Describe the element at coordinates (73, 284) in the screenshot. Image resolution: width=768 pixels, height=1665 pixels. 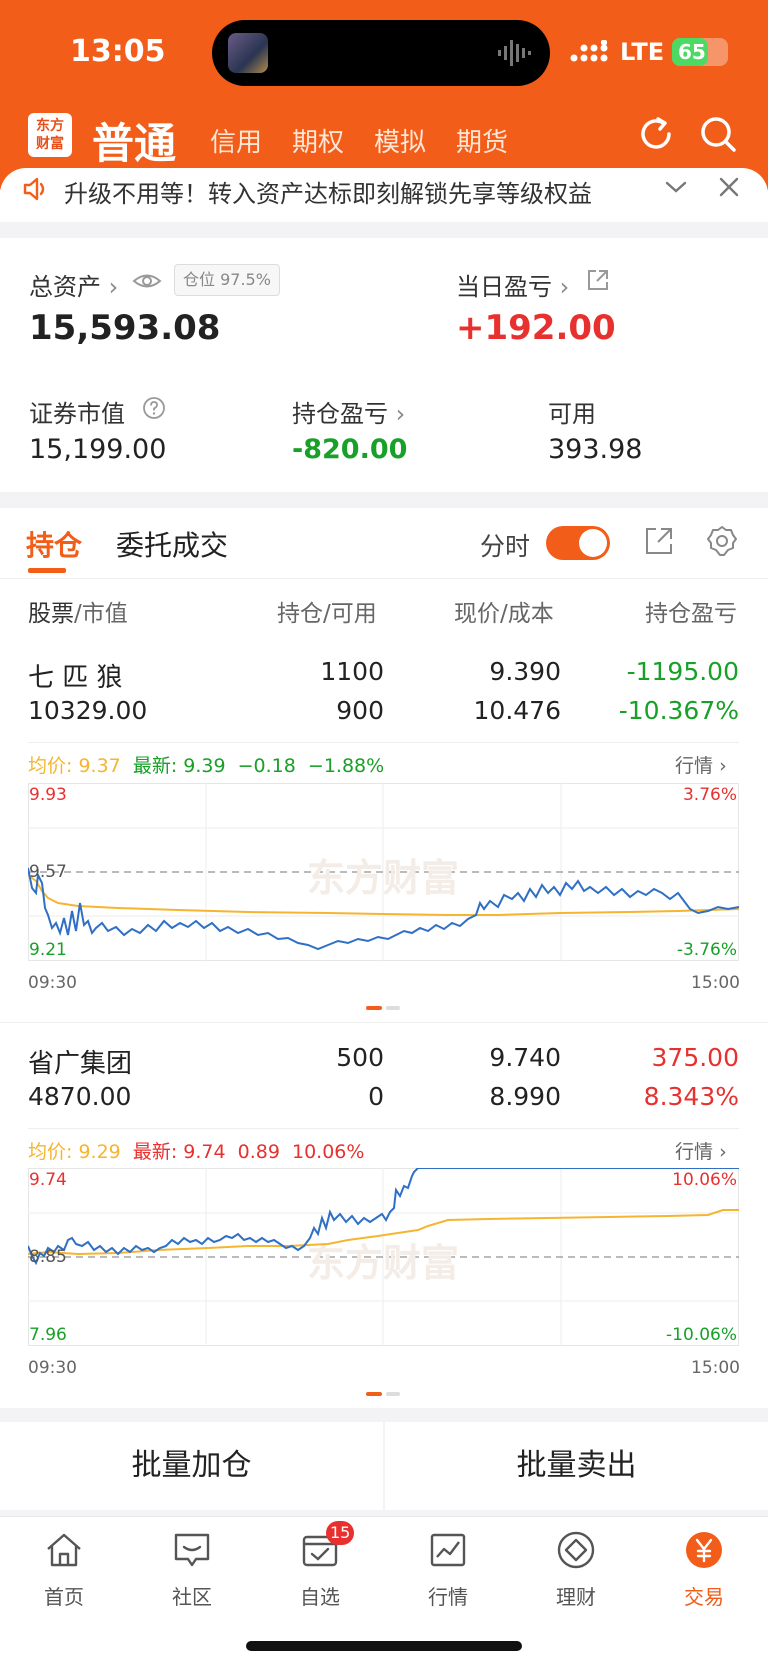
I see `total-assets-label: 总资产 ›` at that location.